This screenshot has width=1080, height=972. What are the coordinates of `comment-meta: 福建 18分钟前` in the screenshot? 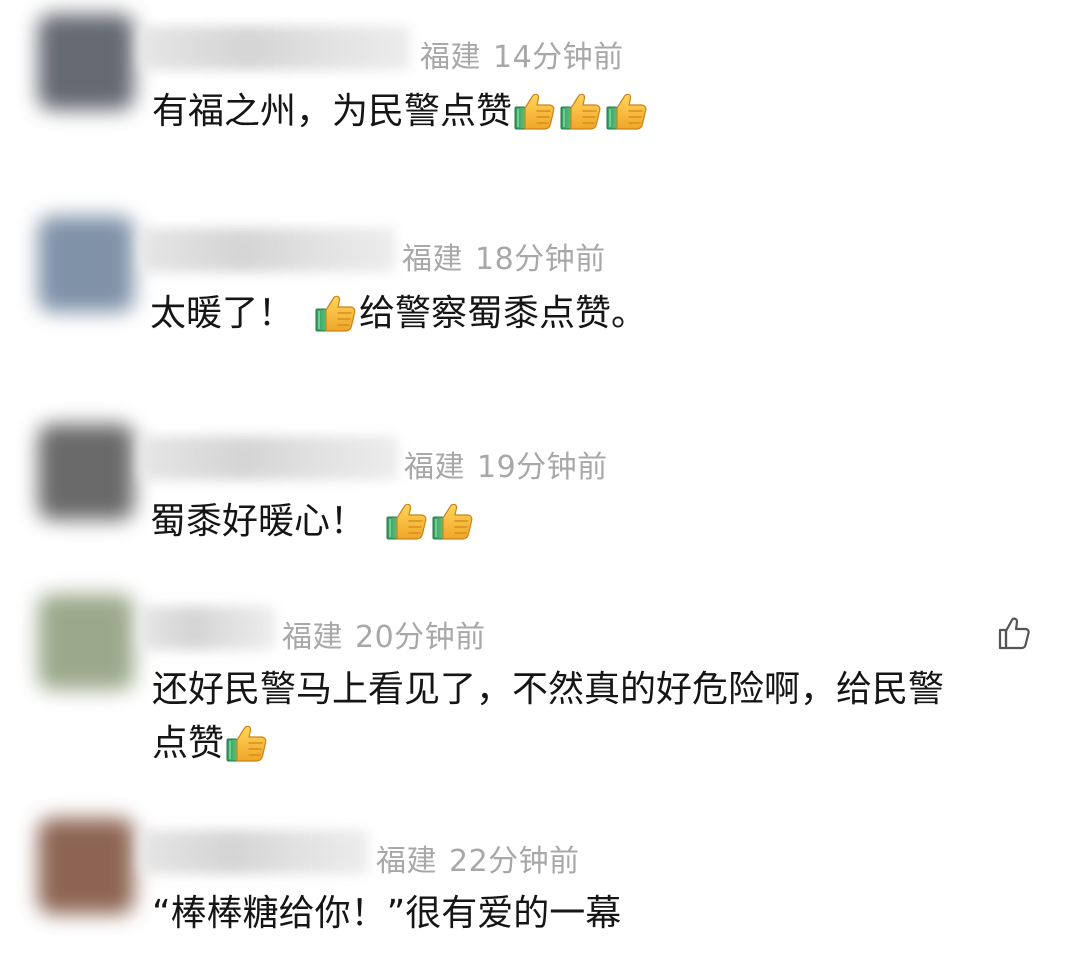 It's located at (510, 256).